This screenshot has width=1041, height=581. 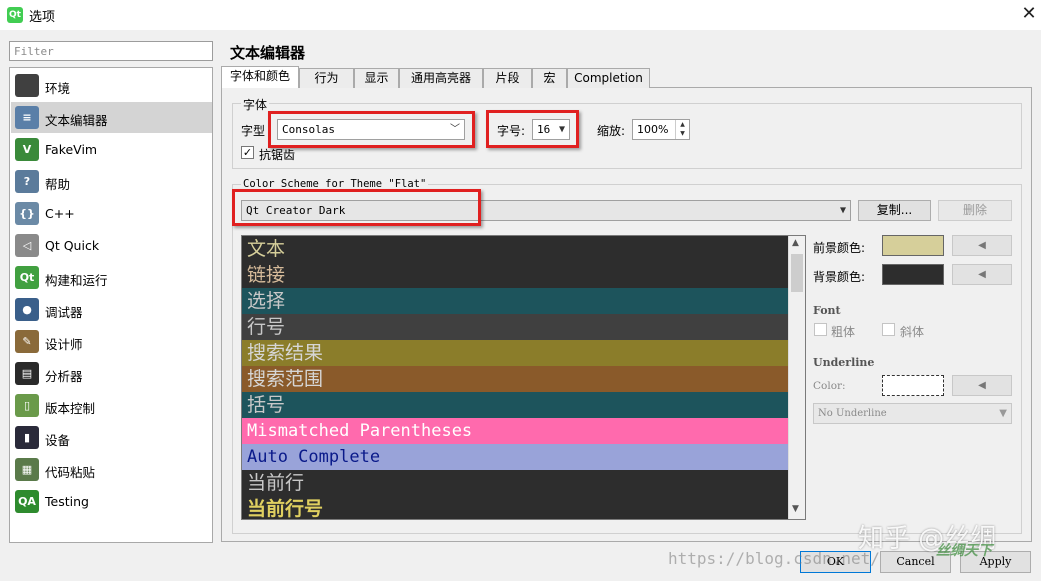 I want to click on sidebar-item-13: QA Testing, so click(x=111, y=501).